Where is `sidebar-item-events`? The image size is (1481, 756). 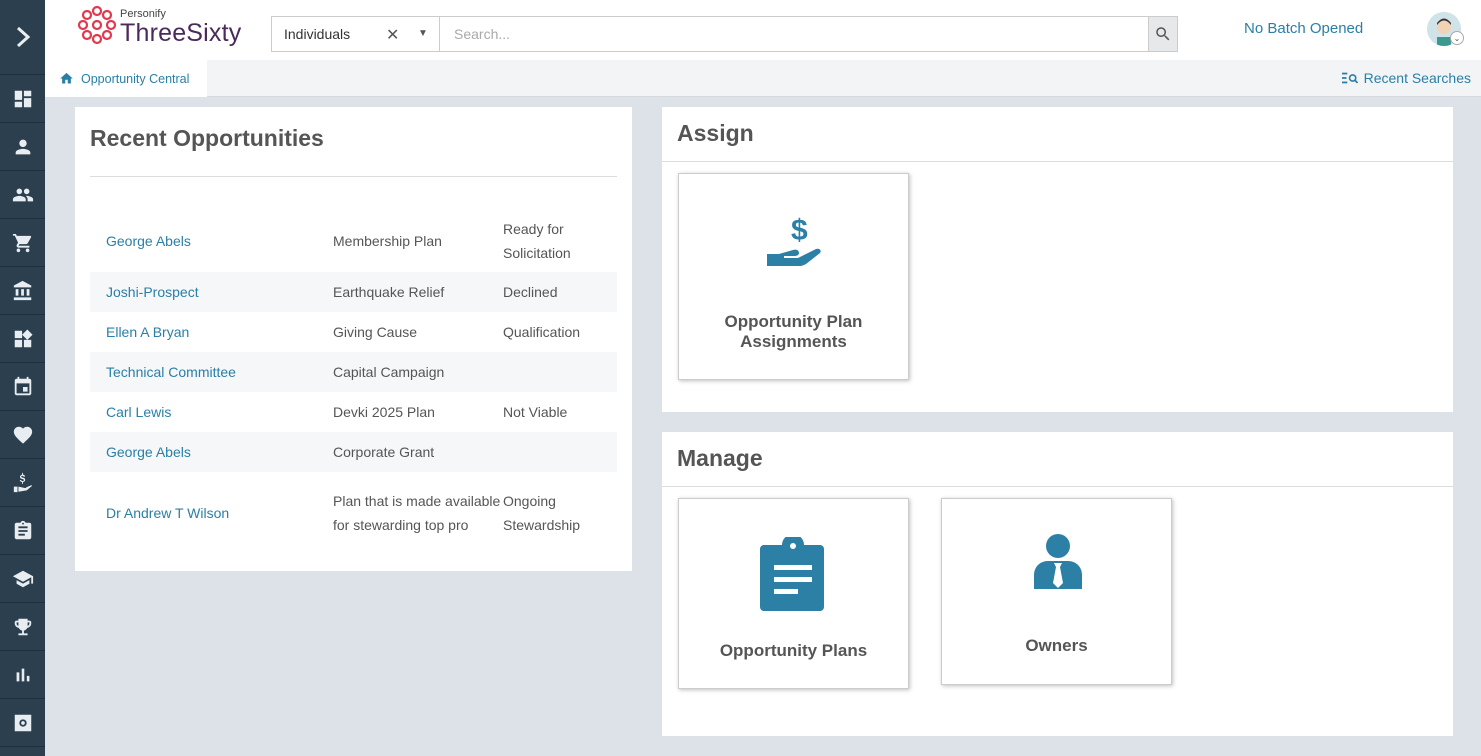 sidebar-item-events is located at coordinates (22, 387).